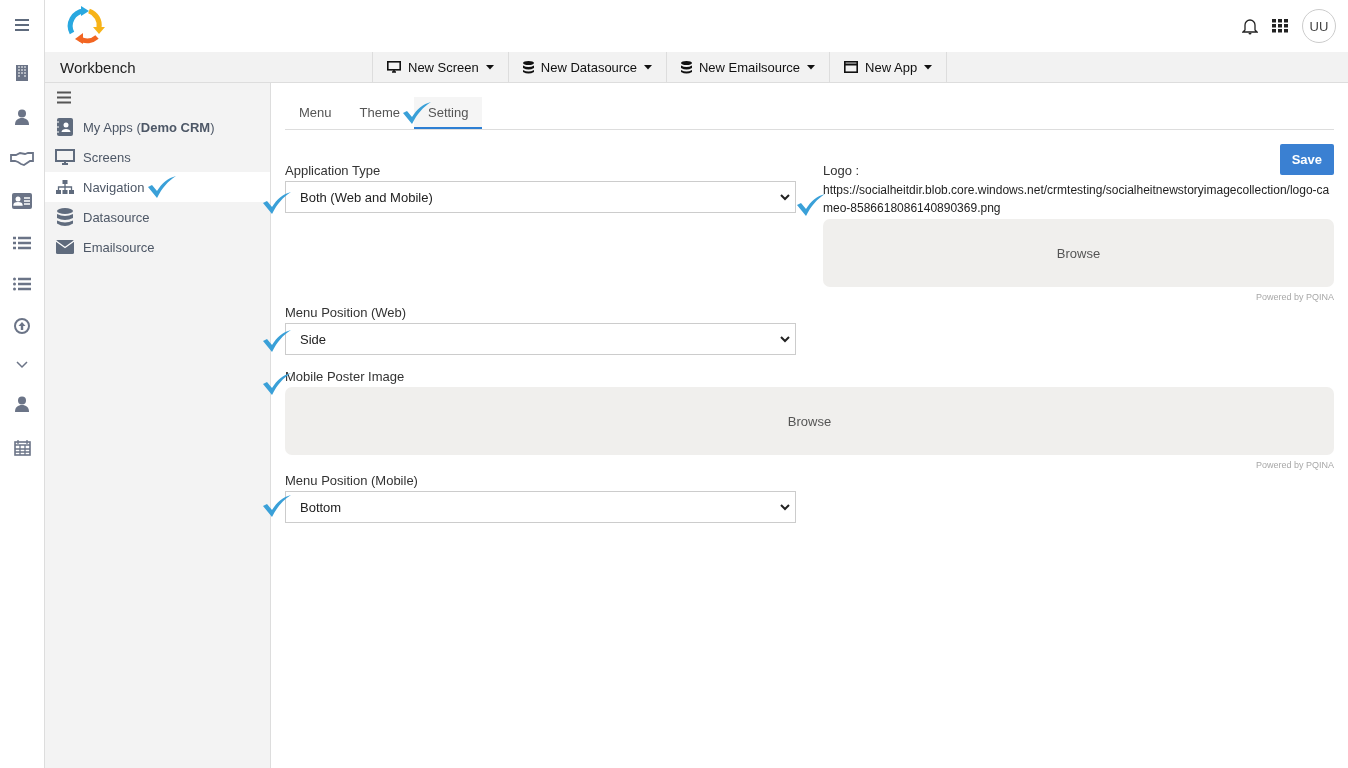 The width and height of the screenshot is (1348, 768). Describe the element at coordinates (540, 507) in the screenshot. I see `select-field: Bottom` at that location.